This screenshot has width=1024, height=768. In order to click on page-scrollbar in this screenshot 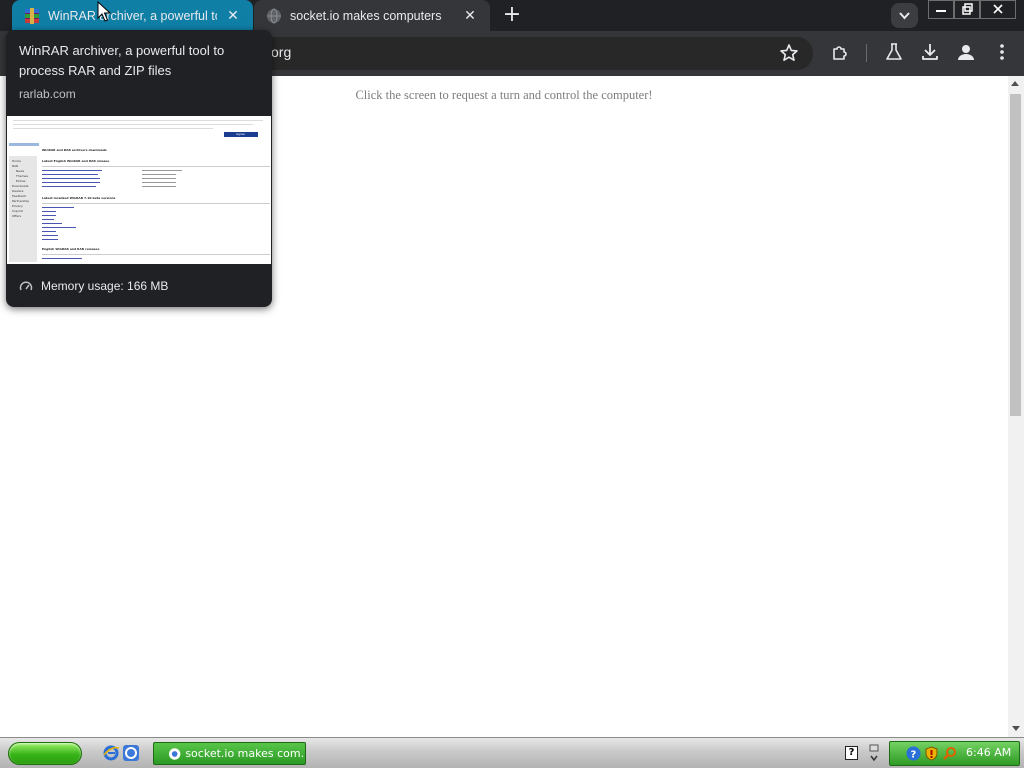, I will do `click(1016, 406)`.